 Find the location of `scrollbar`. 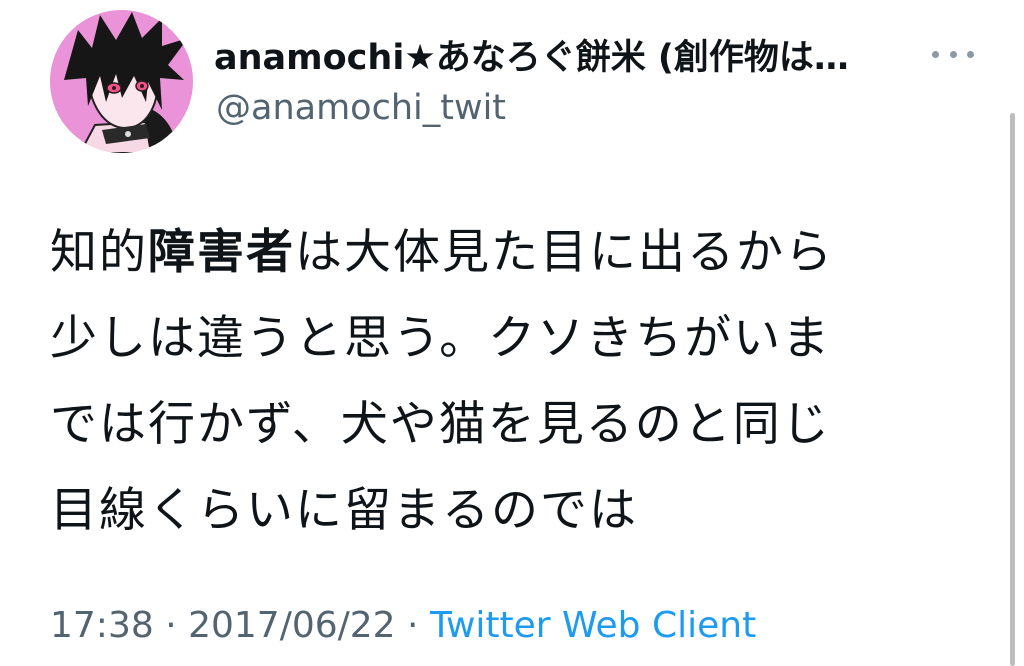

scrollbar is located at coordinates (1012, 389).